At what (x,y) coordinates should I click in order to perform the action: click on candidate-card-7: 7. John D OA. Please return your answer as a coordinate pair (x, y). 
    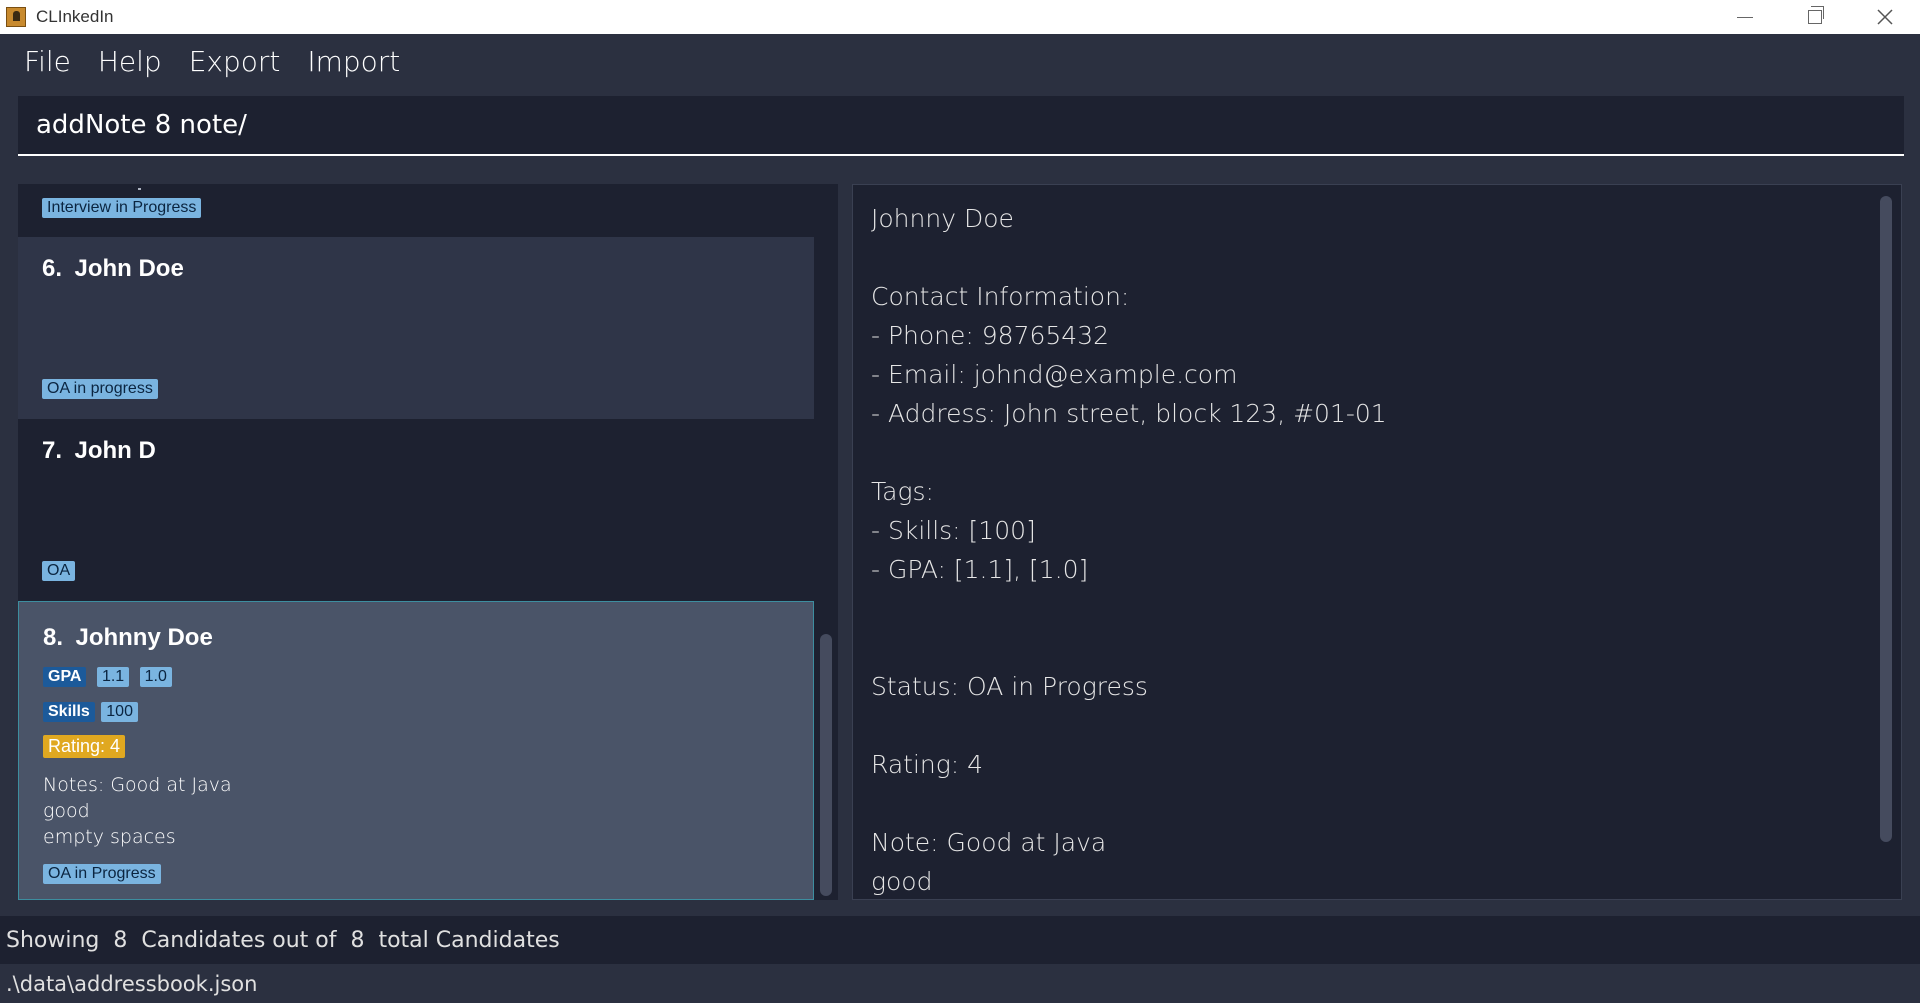
    Looking at the image, I should click on (416, 510).